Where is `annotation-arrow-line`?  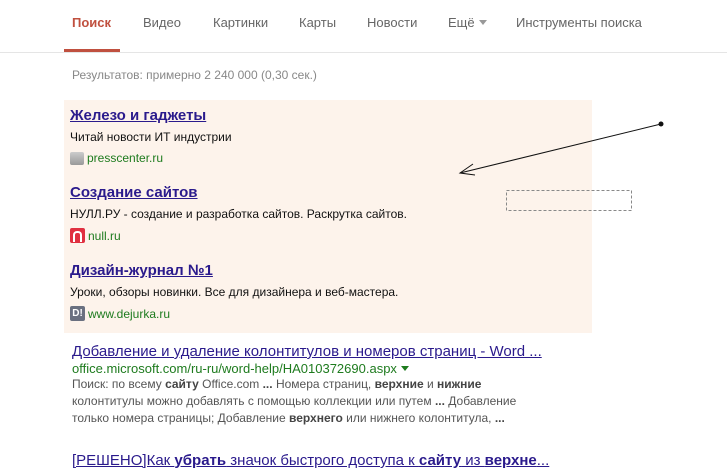 annotation-arrow-line is located at coordinates (560, 148).